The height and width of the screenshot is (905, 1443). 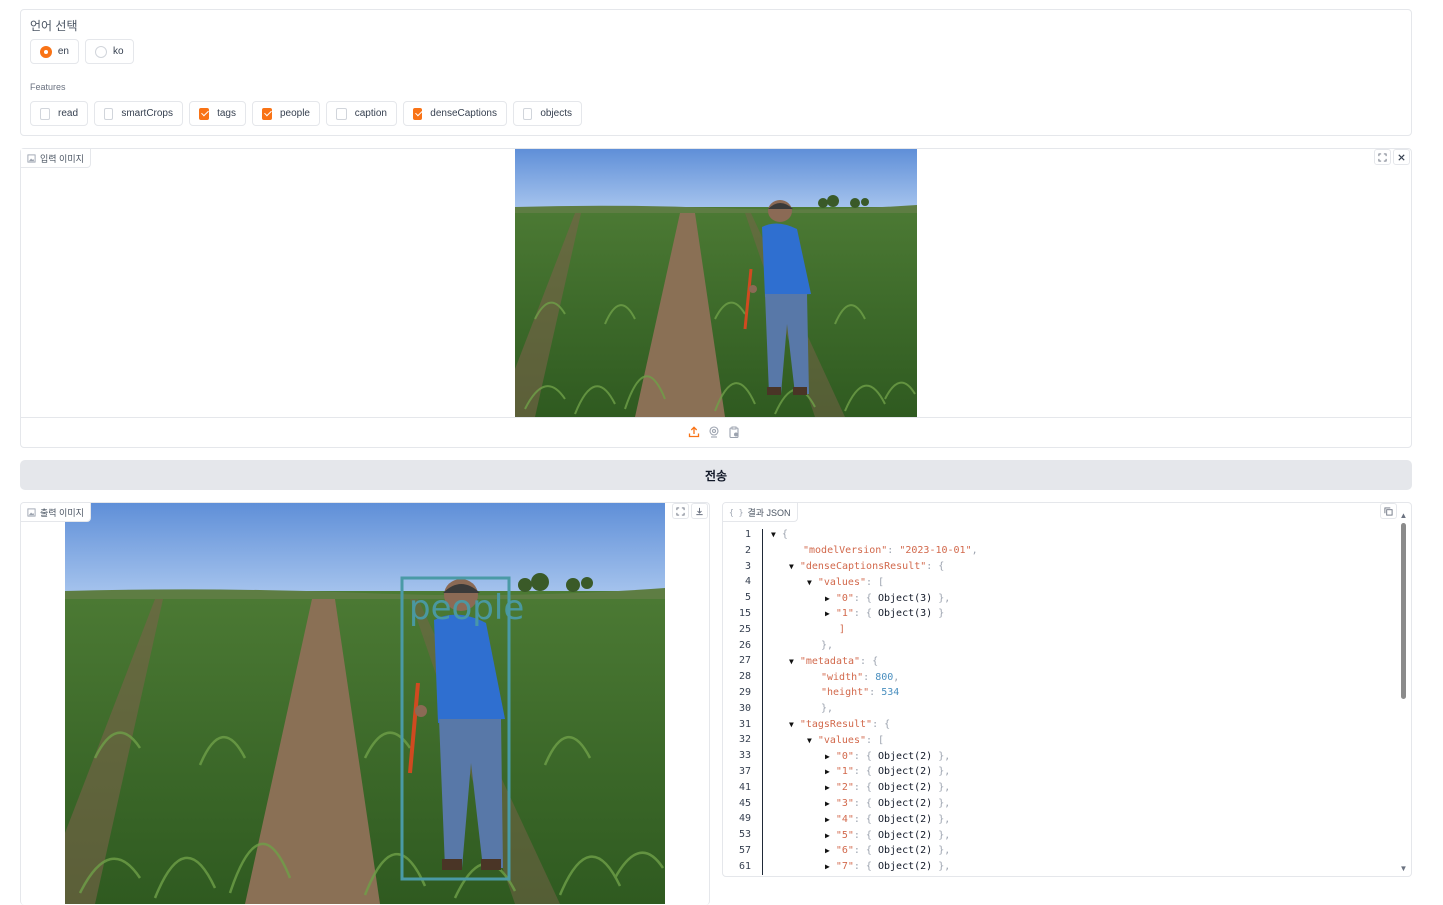 What do you see at coordinates (59, 113) in the screenshot?
I see `checkbox-read: read` at bounding box center [59, 113].